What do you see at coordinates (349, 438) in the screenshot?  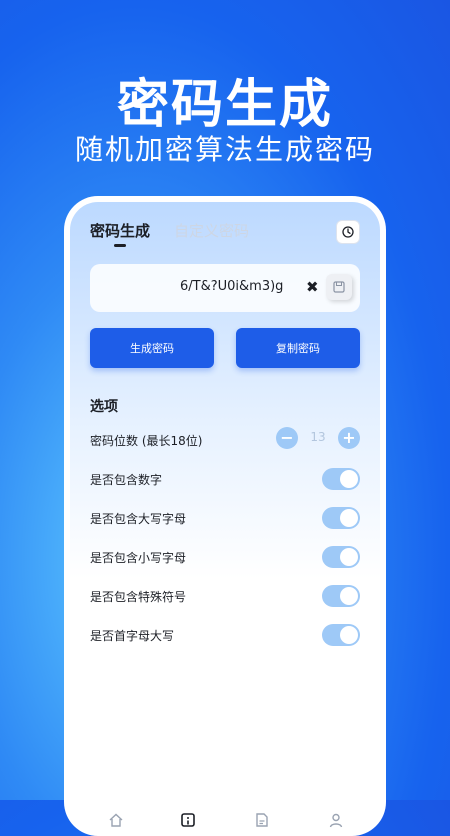 I see `increase-button: +` at bounding box center [349, 438].